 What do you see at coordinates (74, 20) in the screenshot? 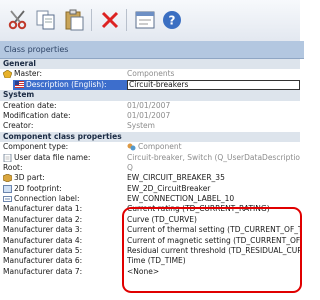
I see `paste-icon` at bounding box center [74, 20].